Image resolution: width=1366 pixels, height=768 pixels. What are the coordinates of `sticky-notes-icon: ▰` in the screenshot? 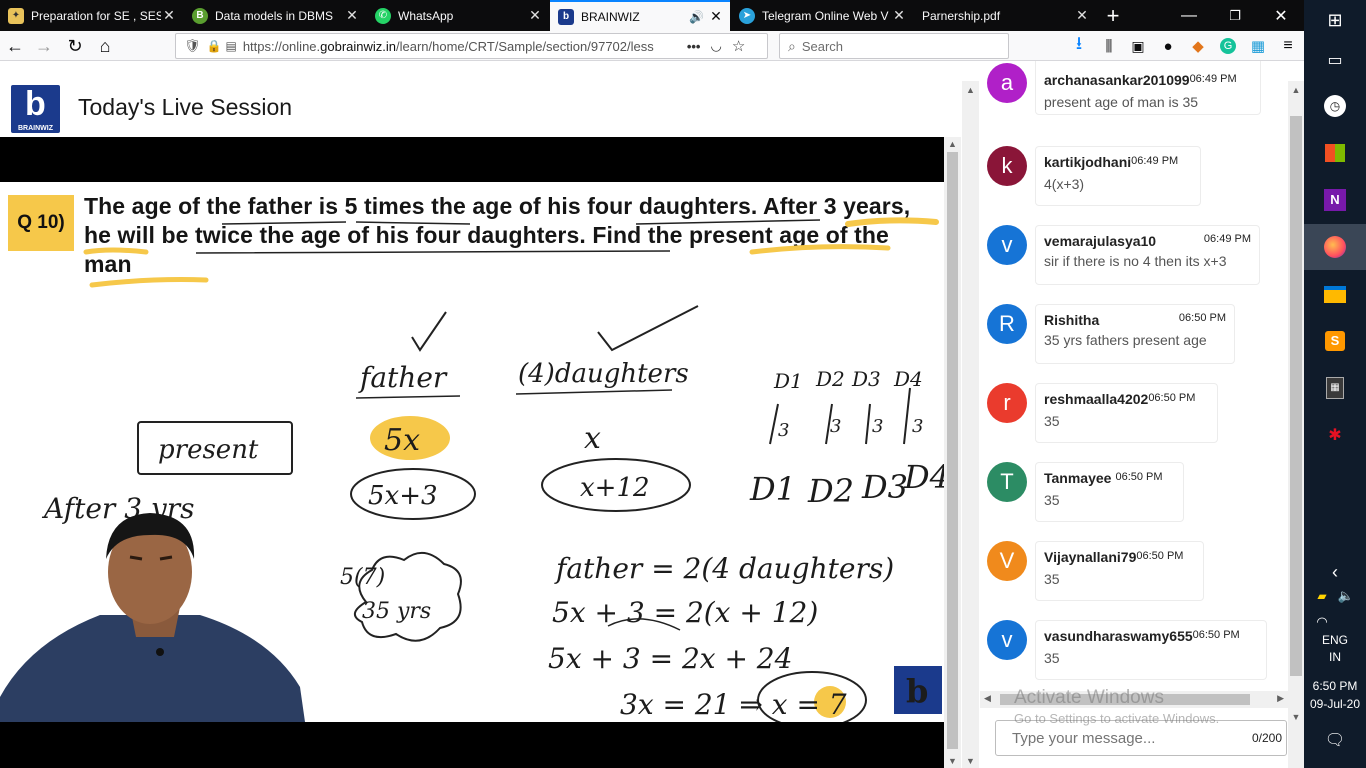 It's located at (1322, 596).